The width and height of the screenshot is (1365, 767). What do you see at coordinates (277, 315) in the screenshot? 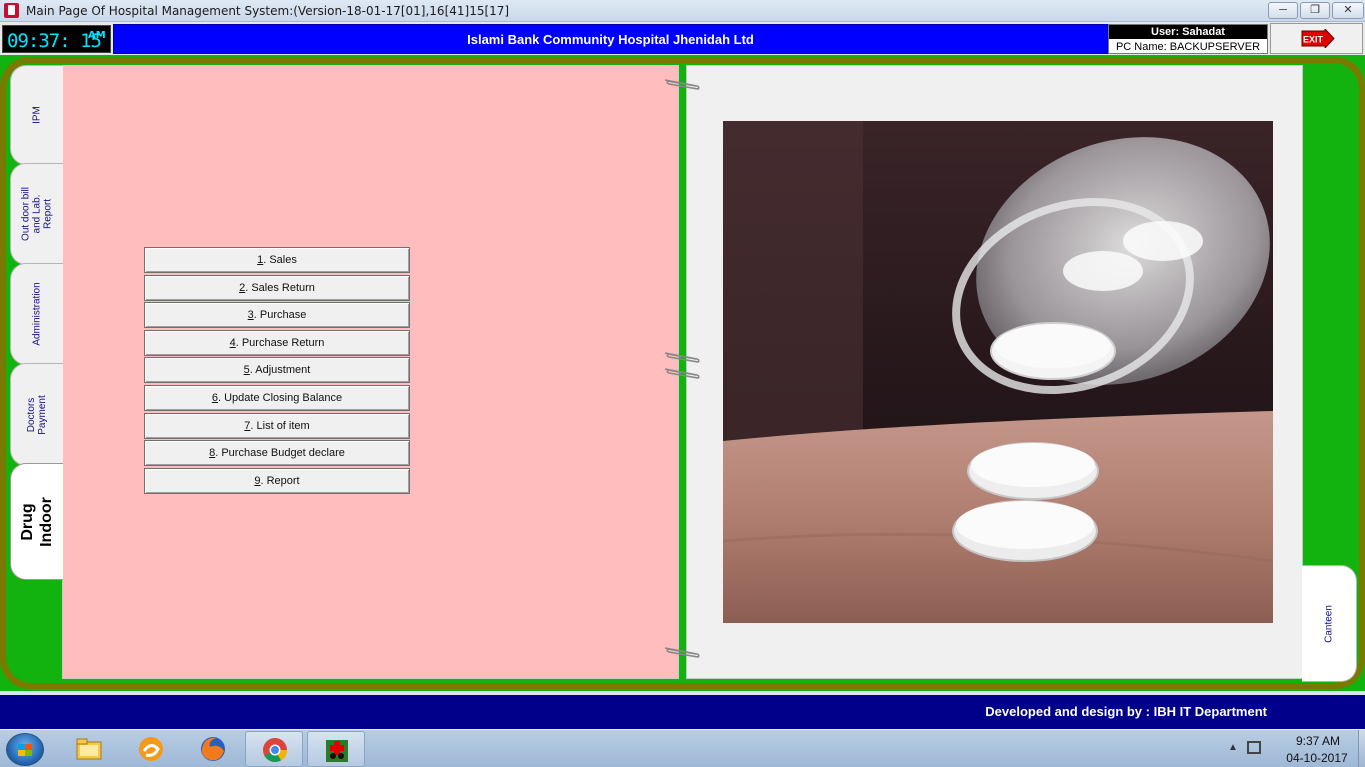
I see `purchase-button: 3. Purchase` at bounding box center [277, 315].